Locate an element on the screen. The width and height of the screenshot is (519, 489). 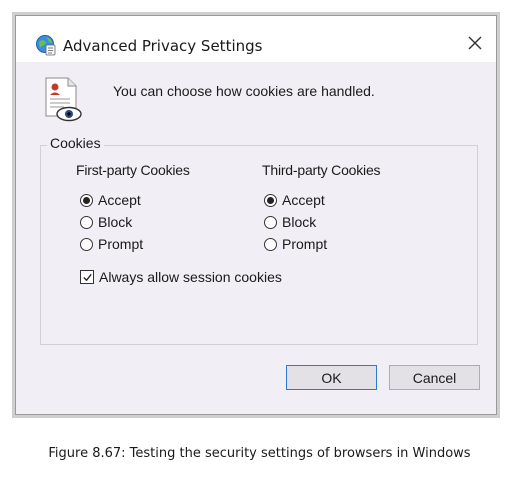
first-party-accept-radio: Accept is located at coordinates (110, 200).